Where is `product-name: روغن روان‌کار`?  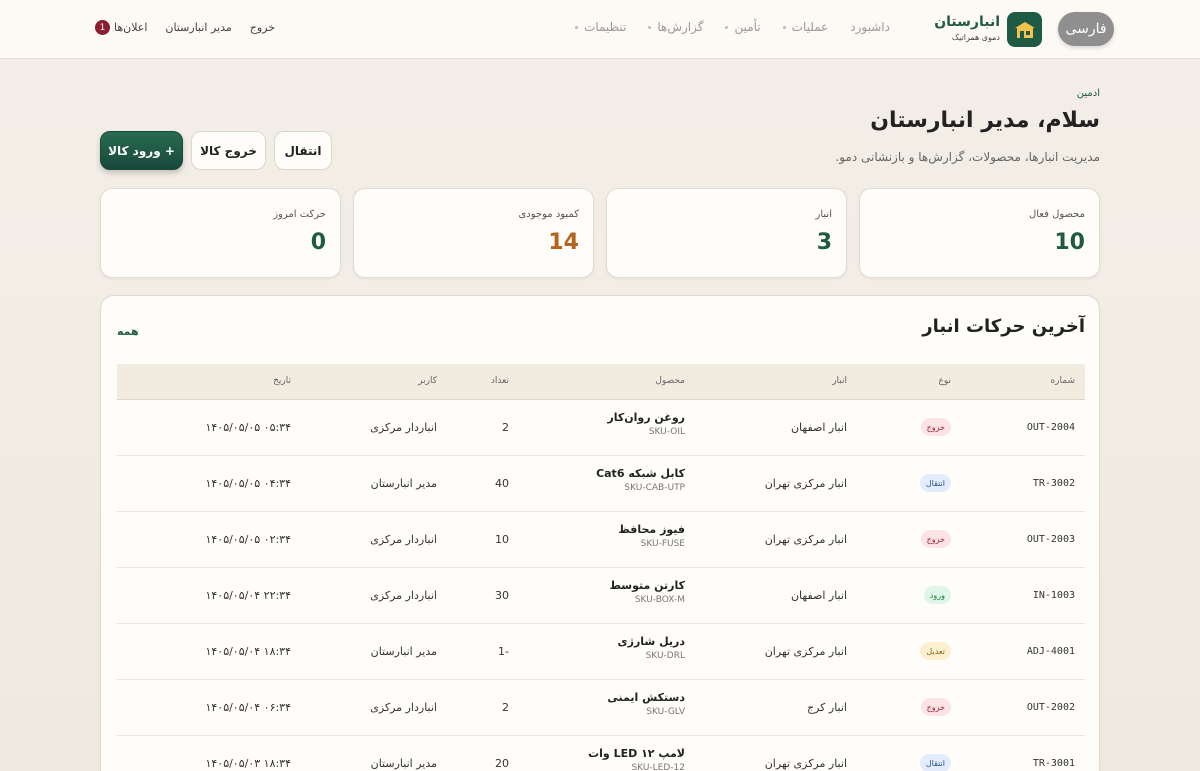 product-name: روغن روان‌کار is located at coordinates (646, 417).